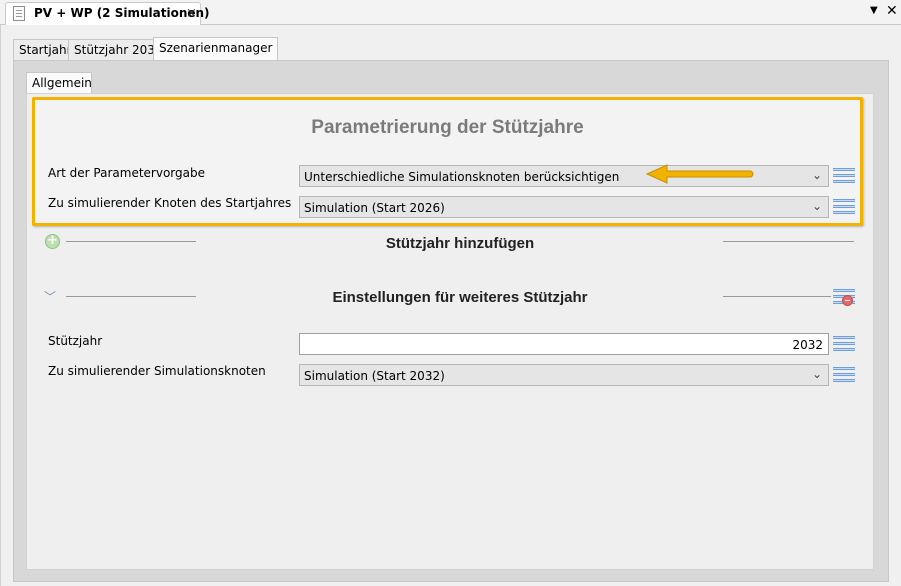  What do you see at coordinates (699, 174) in the screenshot?
I see `arrow-left-icon` at bounding box center [699, 174].